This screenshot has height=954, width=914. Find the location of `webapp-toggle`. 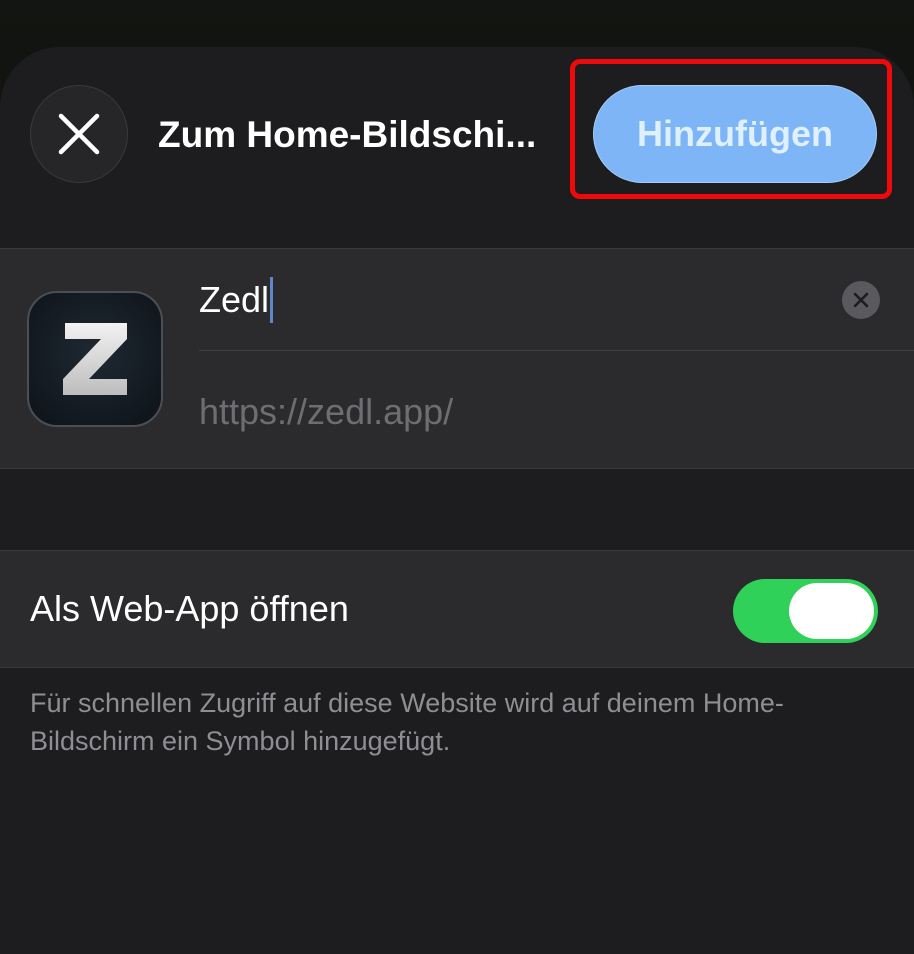

webapp-toggle is located at coordinates (805, 611).